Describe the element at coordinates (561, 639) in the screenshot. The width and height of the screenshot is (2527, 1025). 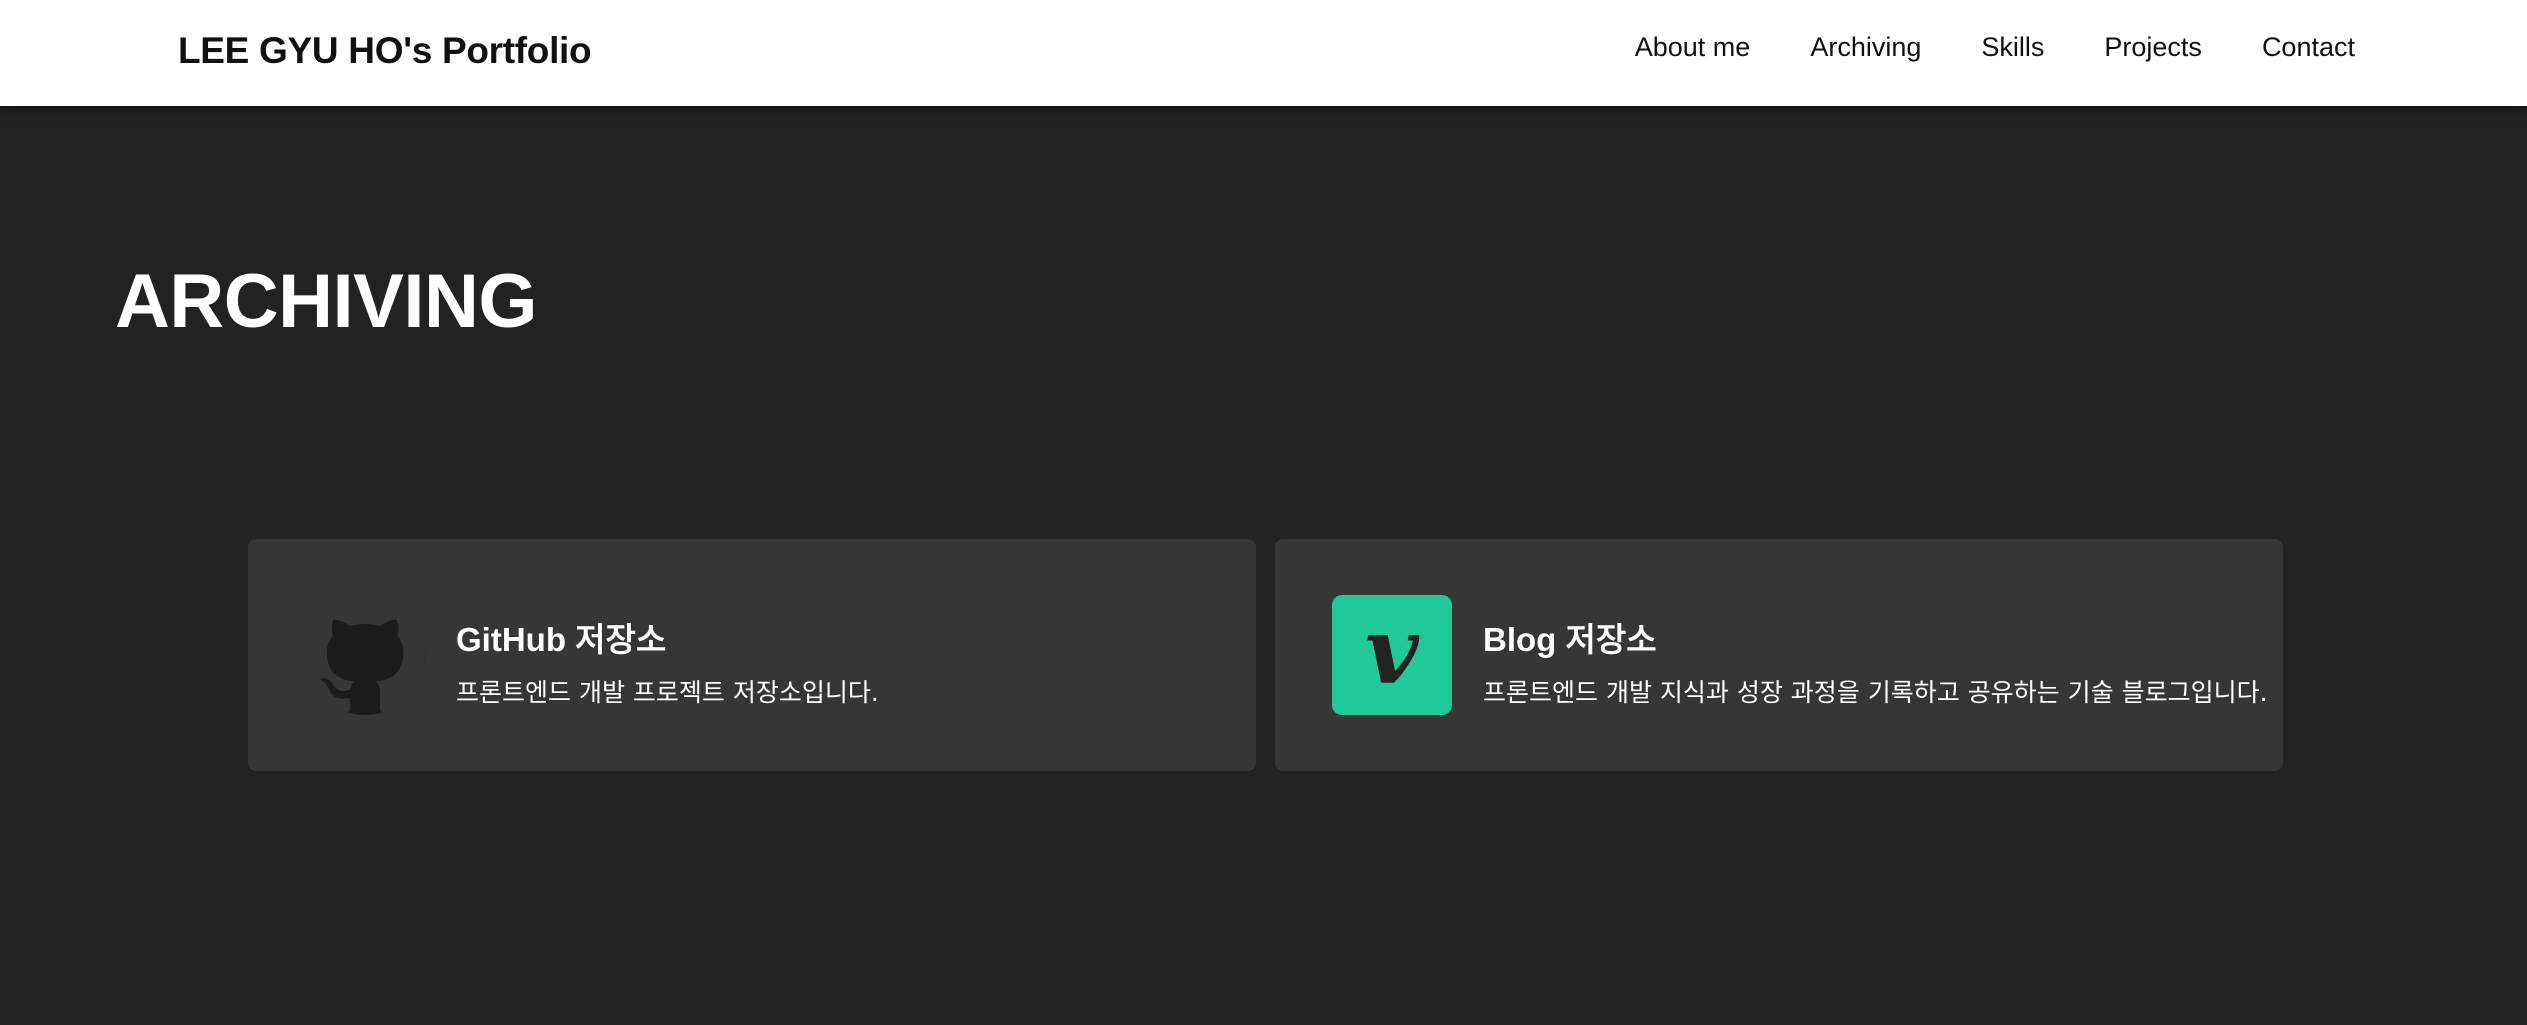
I see `github-card-title: GitHub 저장소` at that location.